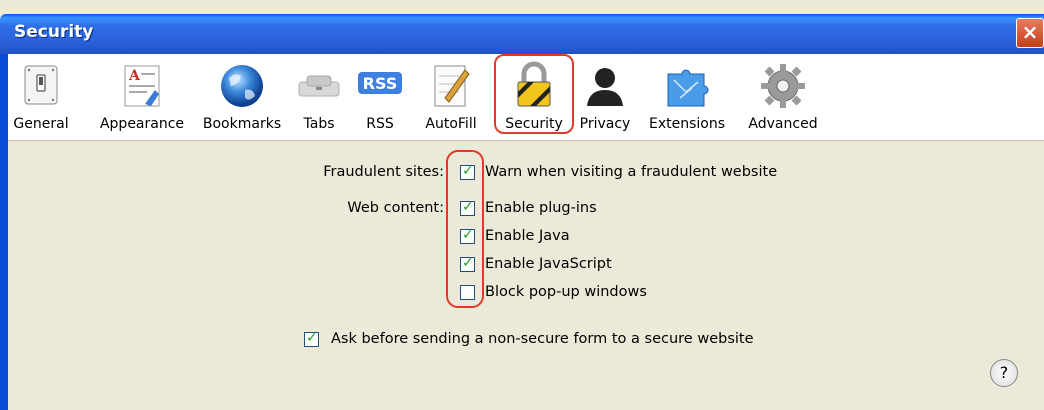  I want to click on block-popups-checkbox, so click(467, 292).